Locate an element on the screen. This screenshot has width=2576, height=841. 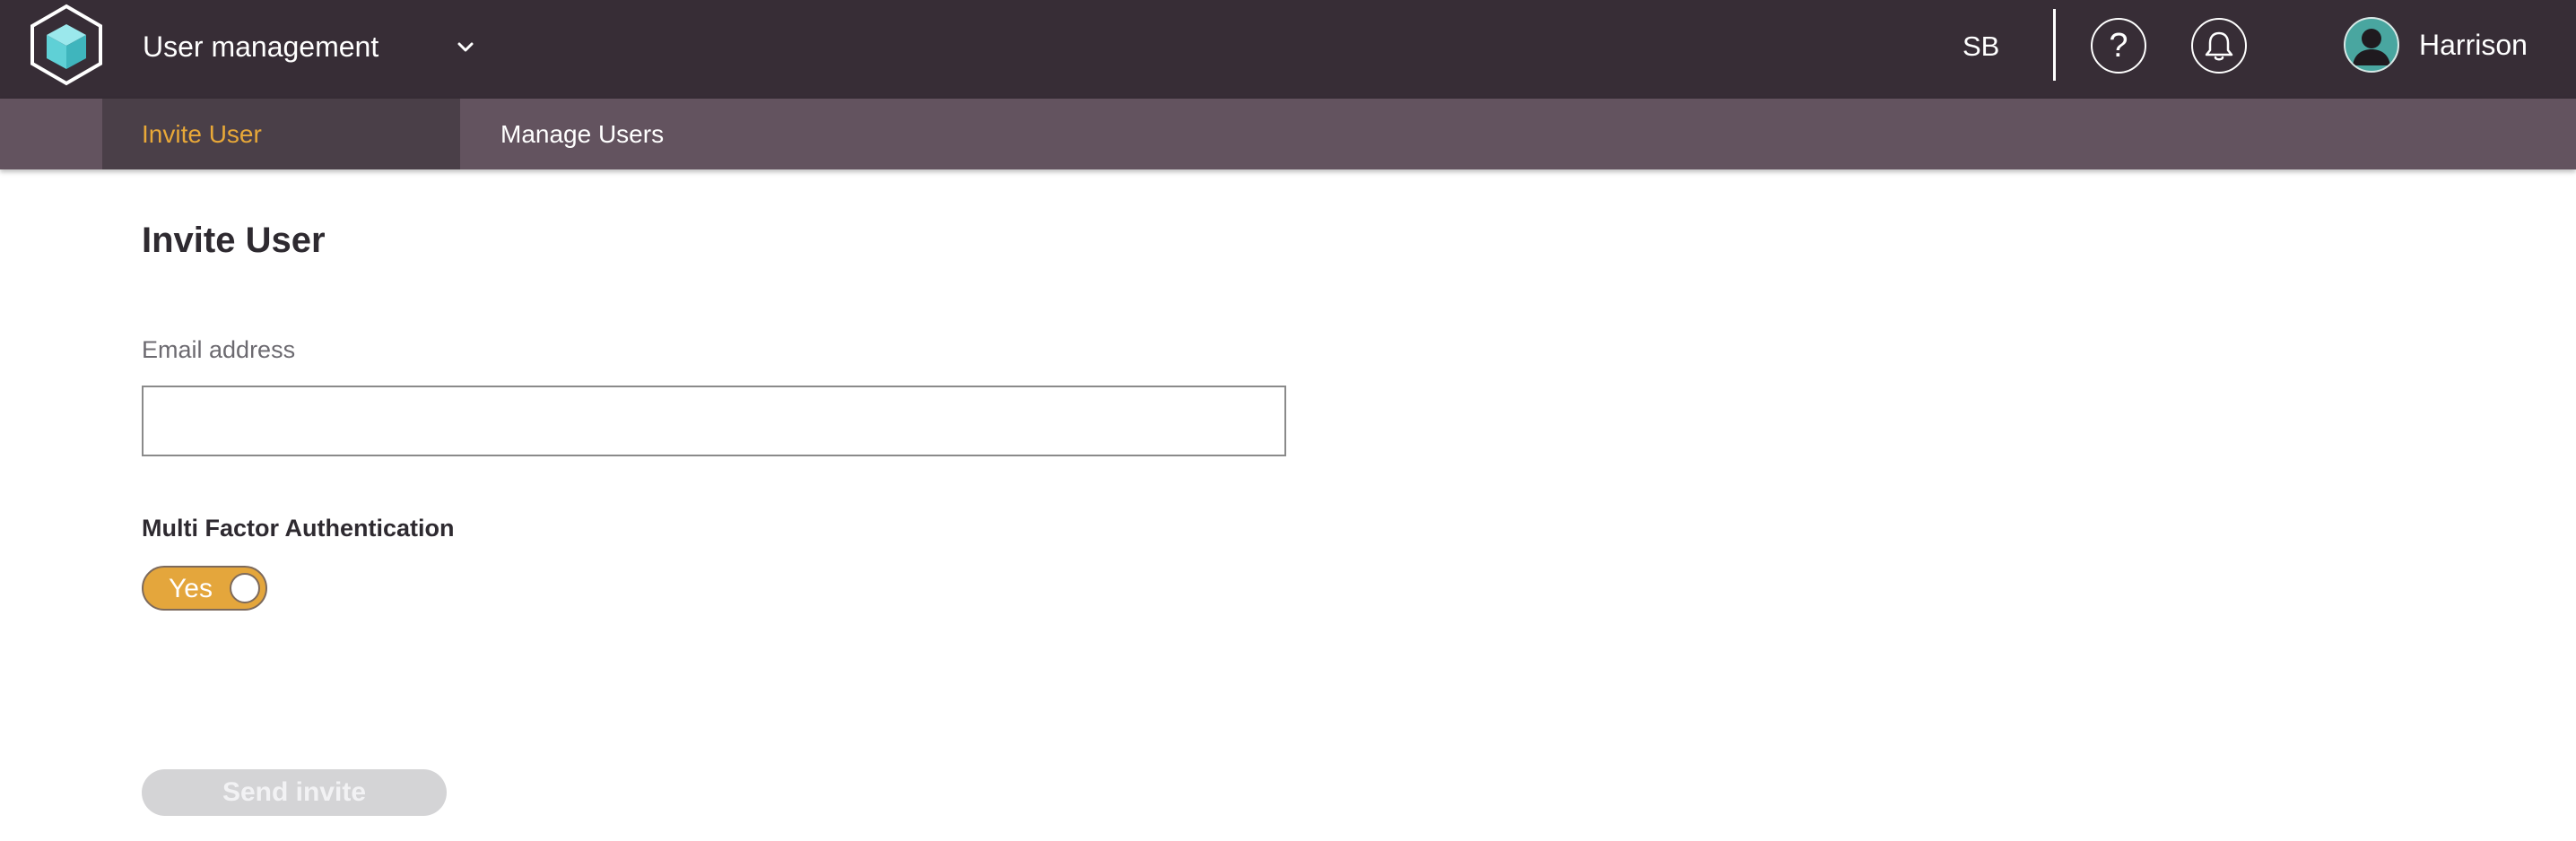
help-icon: ? is located at coordinates (2118, 46).